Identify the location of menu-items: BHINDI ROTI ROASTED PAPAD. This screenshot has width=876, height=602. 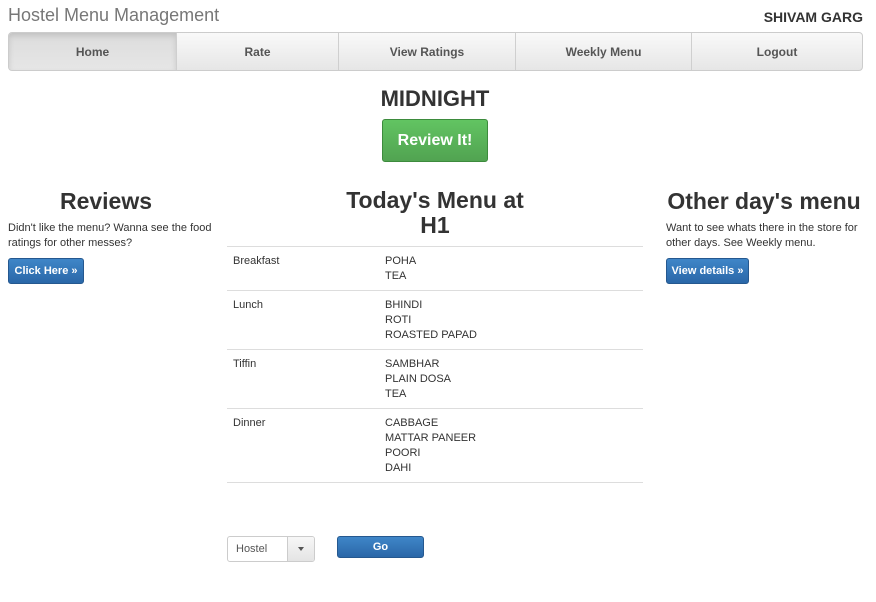
(431, 320).